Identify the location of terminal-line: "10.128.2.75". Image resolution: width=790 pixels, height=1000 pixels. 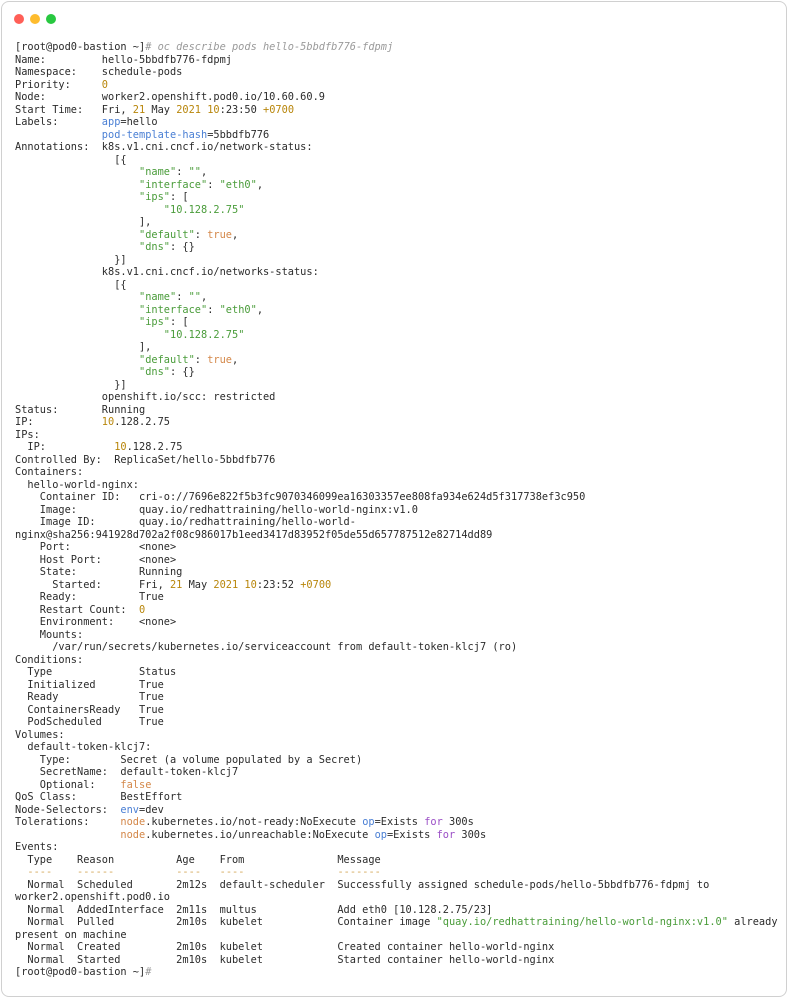
(397, 335).